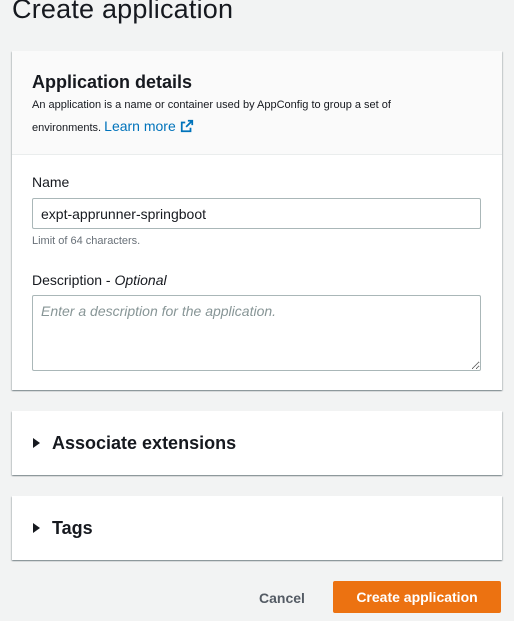 This screenshot has width=514, height=621. Describe the element at coordinates (73, 280) in the screenshot. I see `description-label-text: Description -` at that location.